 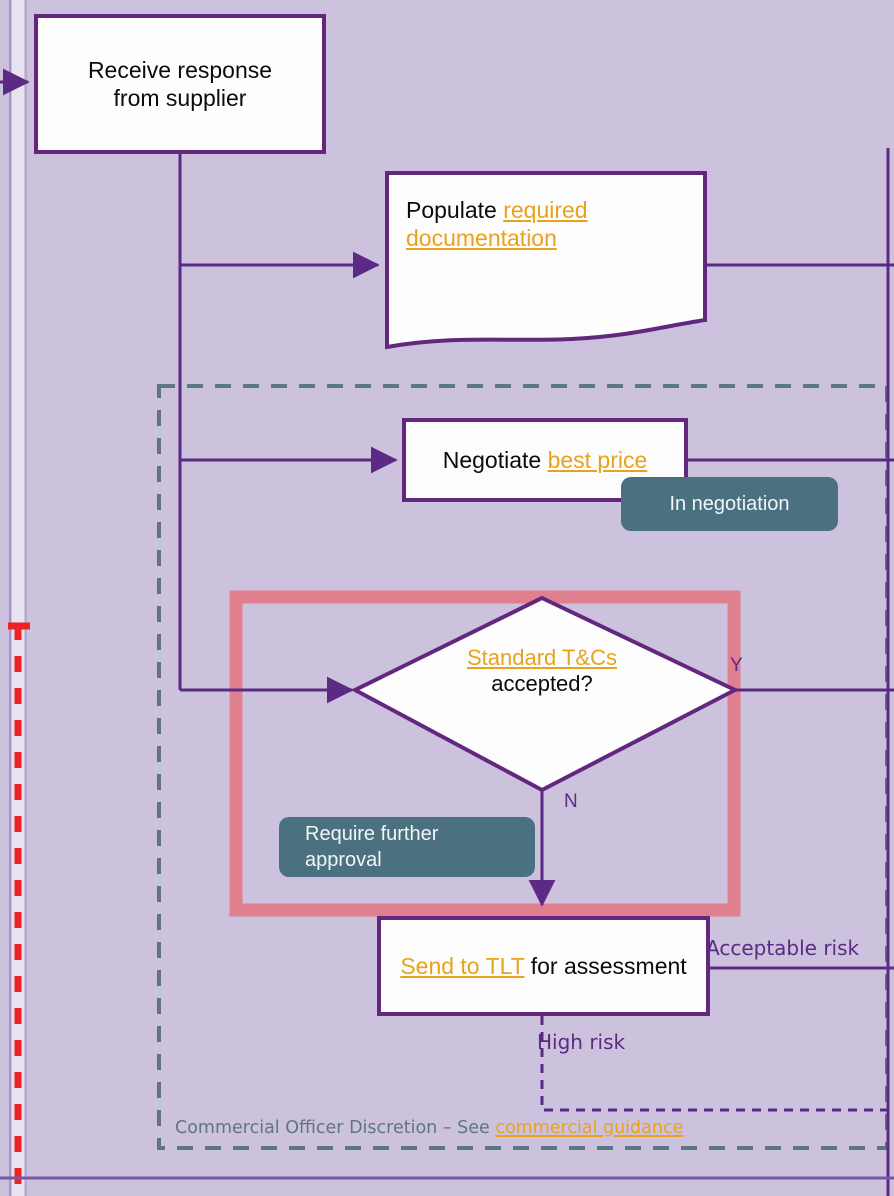 I want to click on tlt-label-link: Send to TLT, so click(x=462, y=966).